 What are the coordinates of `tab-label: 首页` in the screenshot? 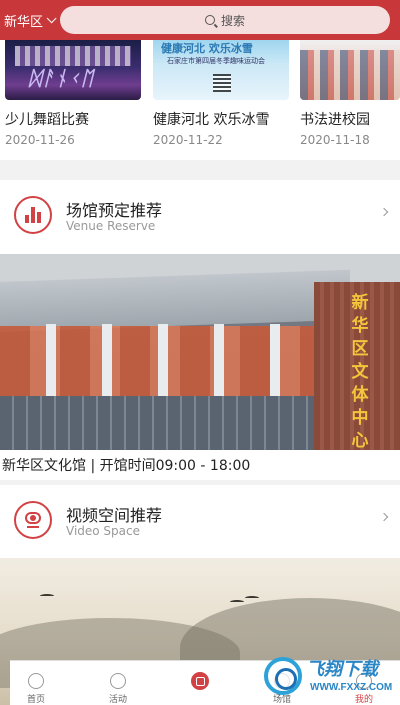 It's located at (35, 700).